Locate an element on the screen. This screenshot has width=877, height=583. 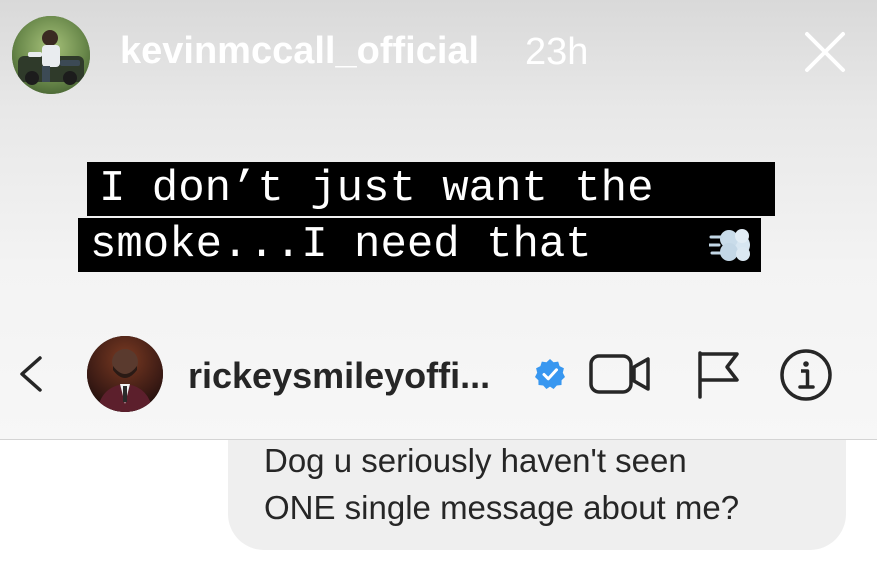
chat-avatar is located at coordinates (125, 374).